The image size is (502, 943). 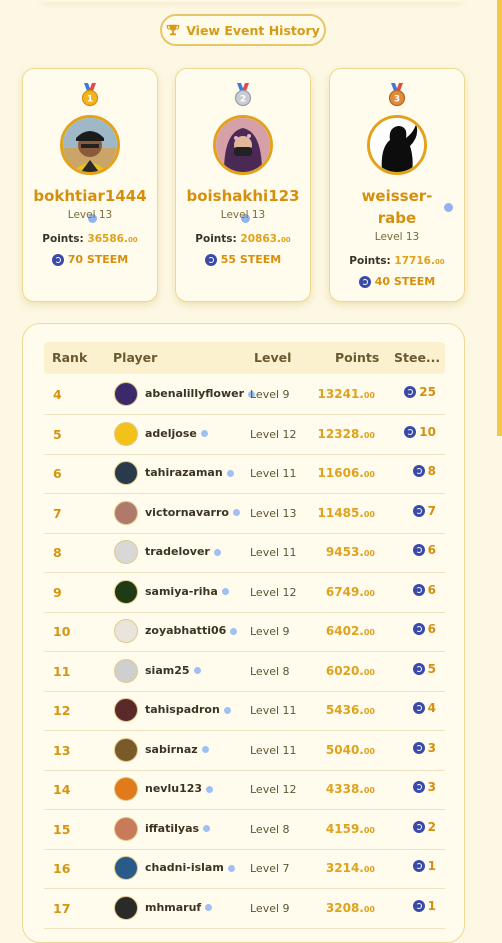 I want to click on table-row: 14 nevlu123 Level 12 4338.00 3, so click(x=244, y=790).